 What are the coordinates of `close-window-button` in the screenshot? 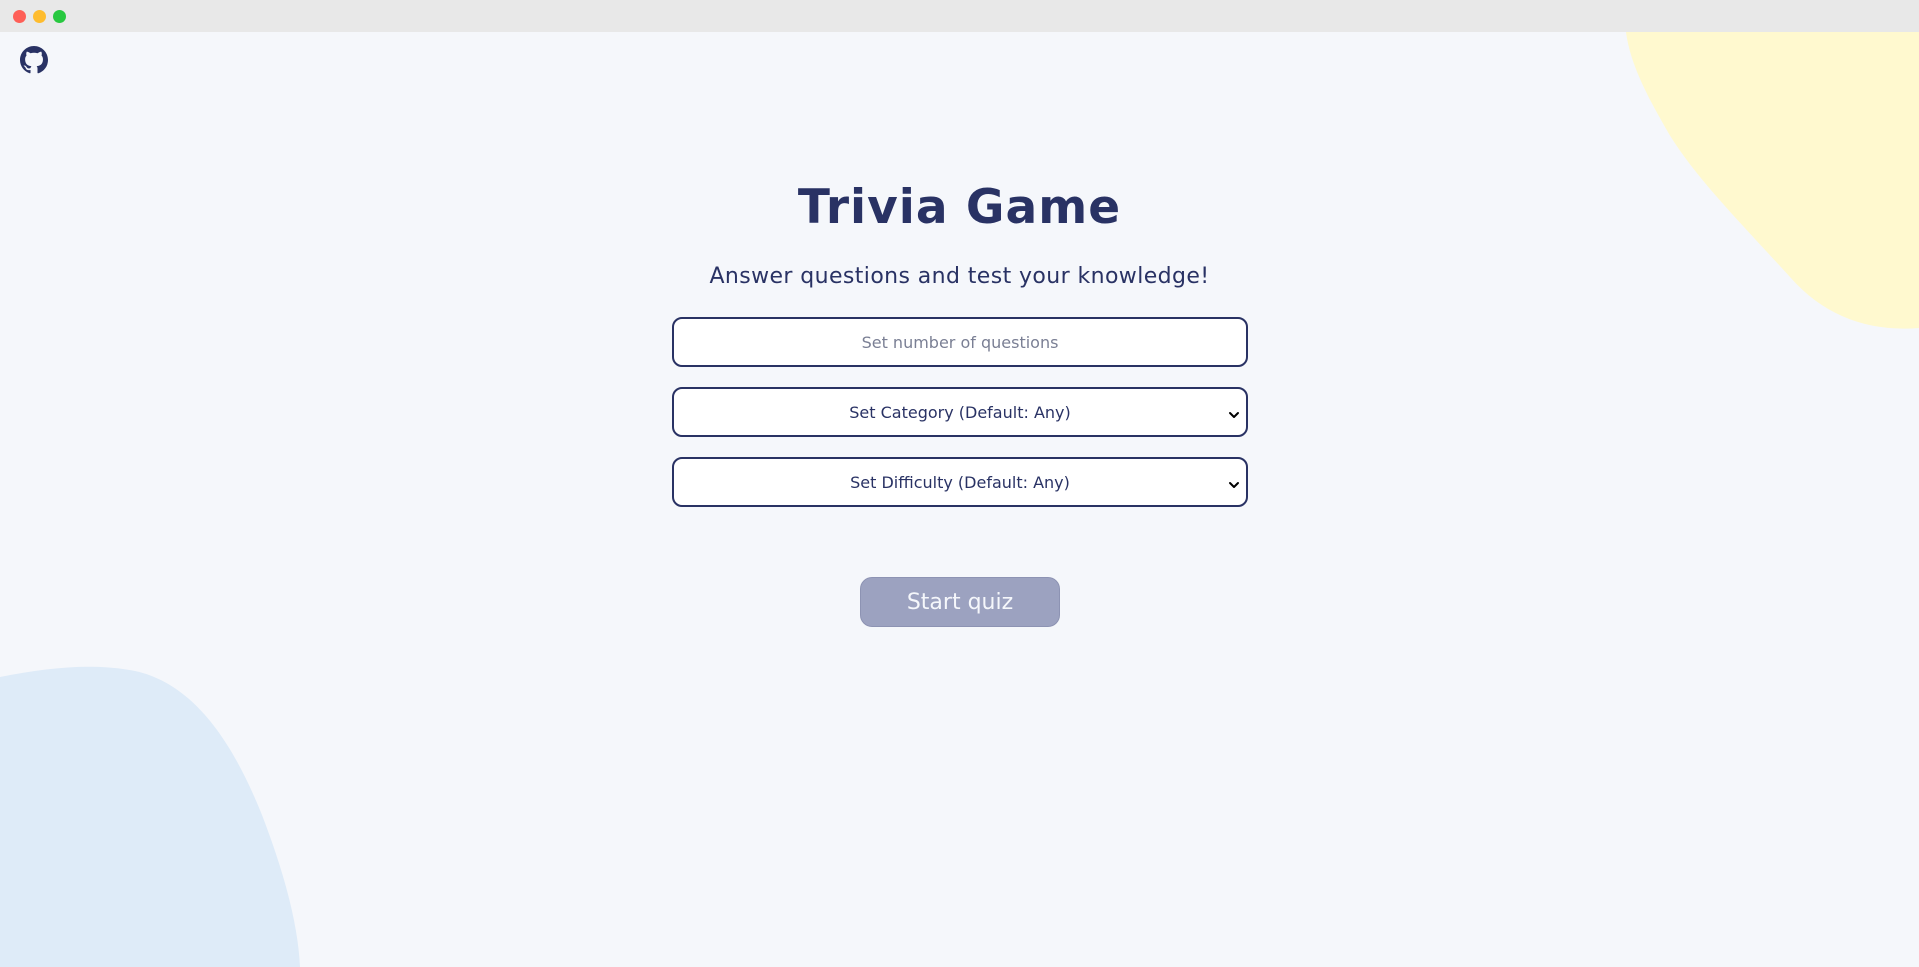 It's located at (19, 16).